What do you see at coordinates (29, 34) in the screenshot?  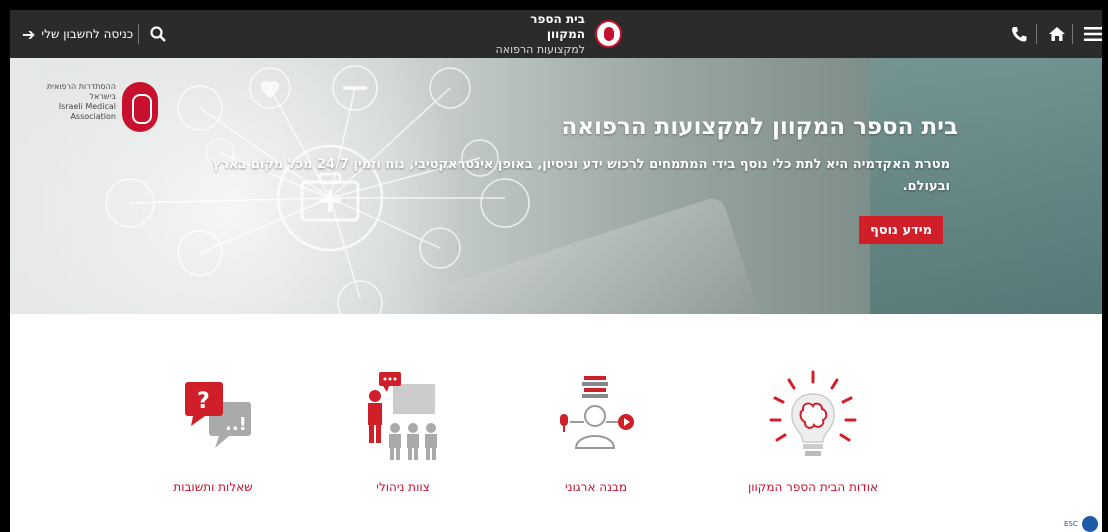 I see `sign-in-icon: ➔` at bounding box center [29, 34].